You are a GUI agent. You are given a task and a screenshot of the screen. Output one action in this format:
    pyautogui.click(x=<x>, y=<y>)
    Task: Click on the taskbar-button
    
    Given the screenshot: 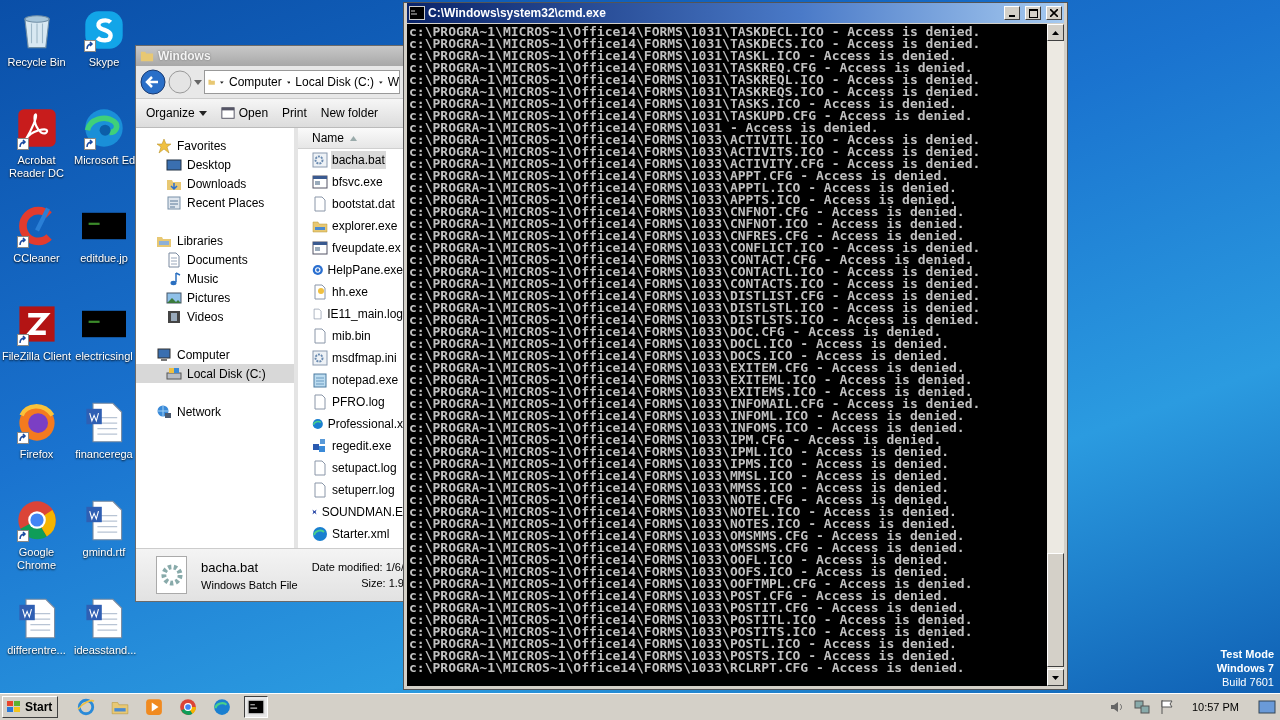 What is the action you would take?
    pyautogui.click(x=256, y=707)
    